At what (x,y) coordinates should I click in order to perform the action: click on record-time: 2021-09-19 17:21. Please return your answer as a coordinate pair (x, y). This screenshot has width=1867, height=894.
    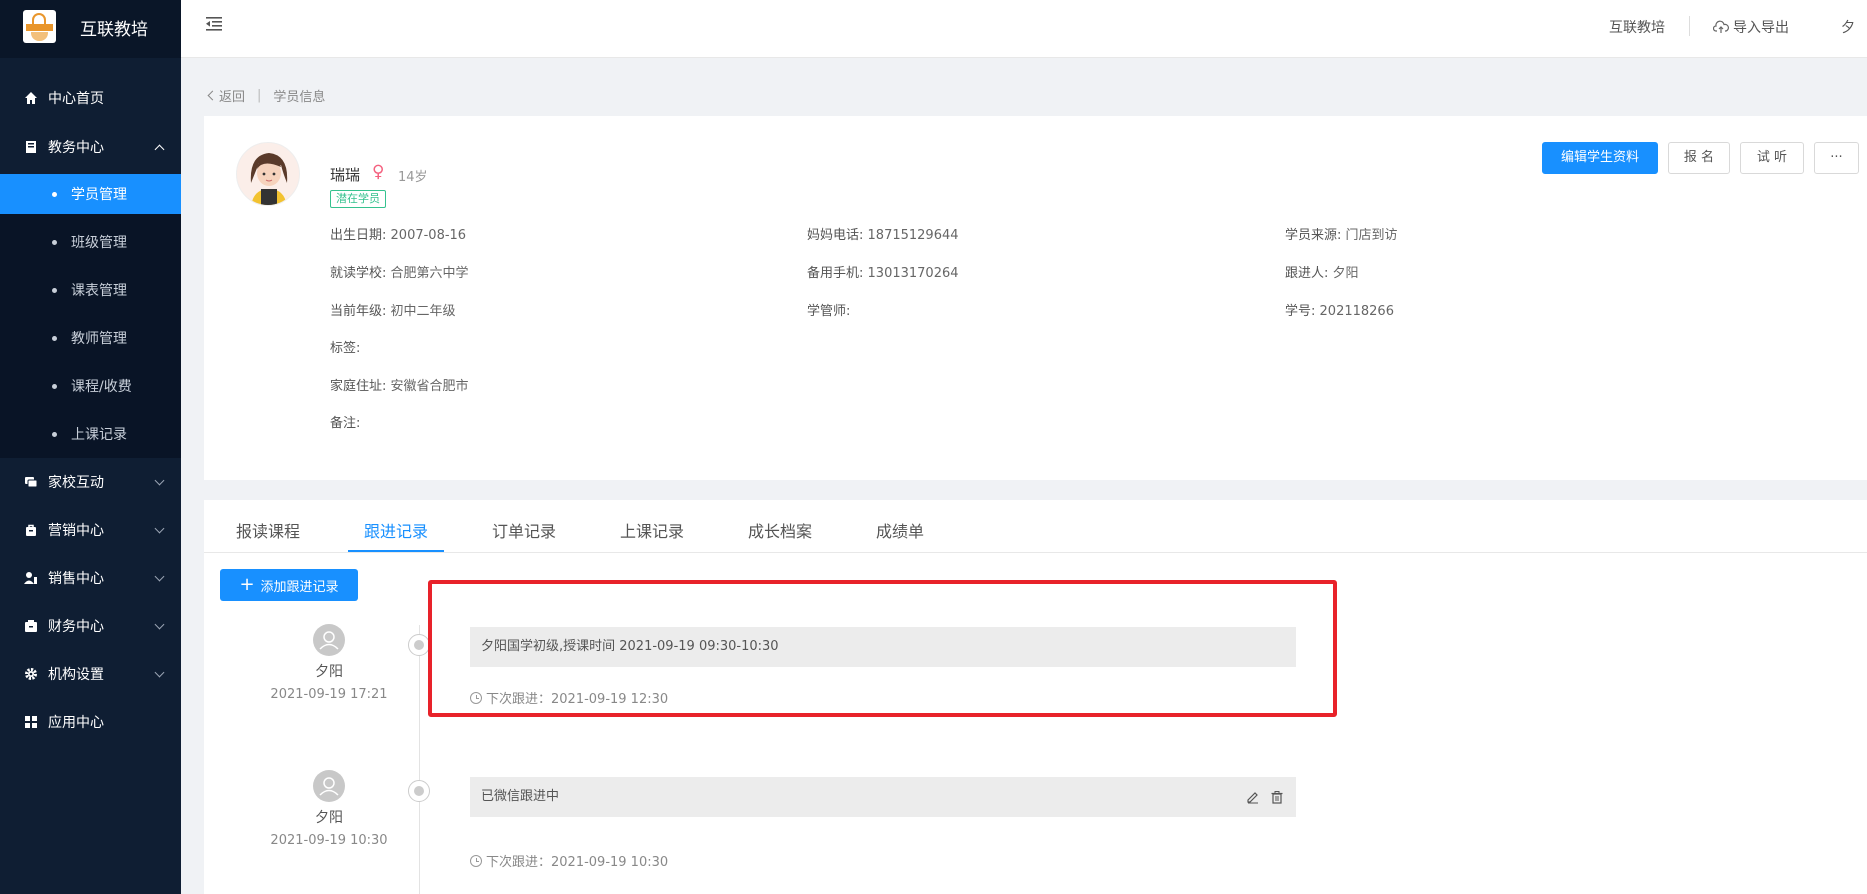
    Looking at the image, I should click on (329, 694).